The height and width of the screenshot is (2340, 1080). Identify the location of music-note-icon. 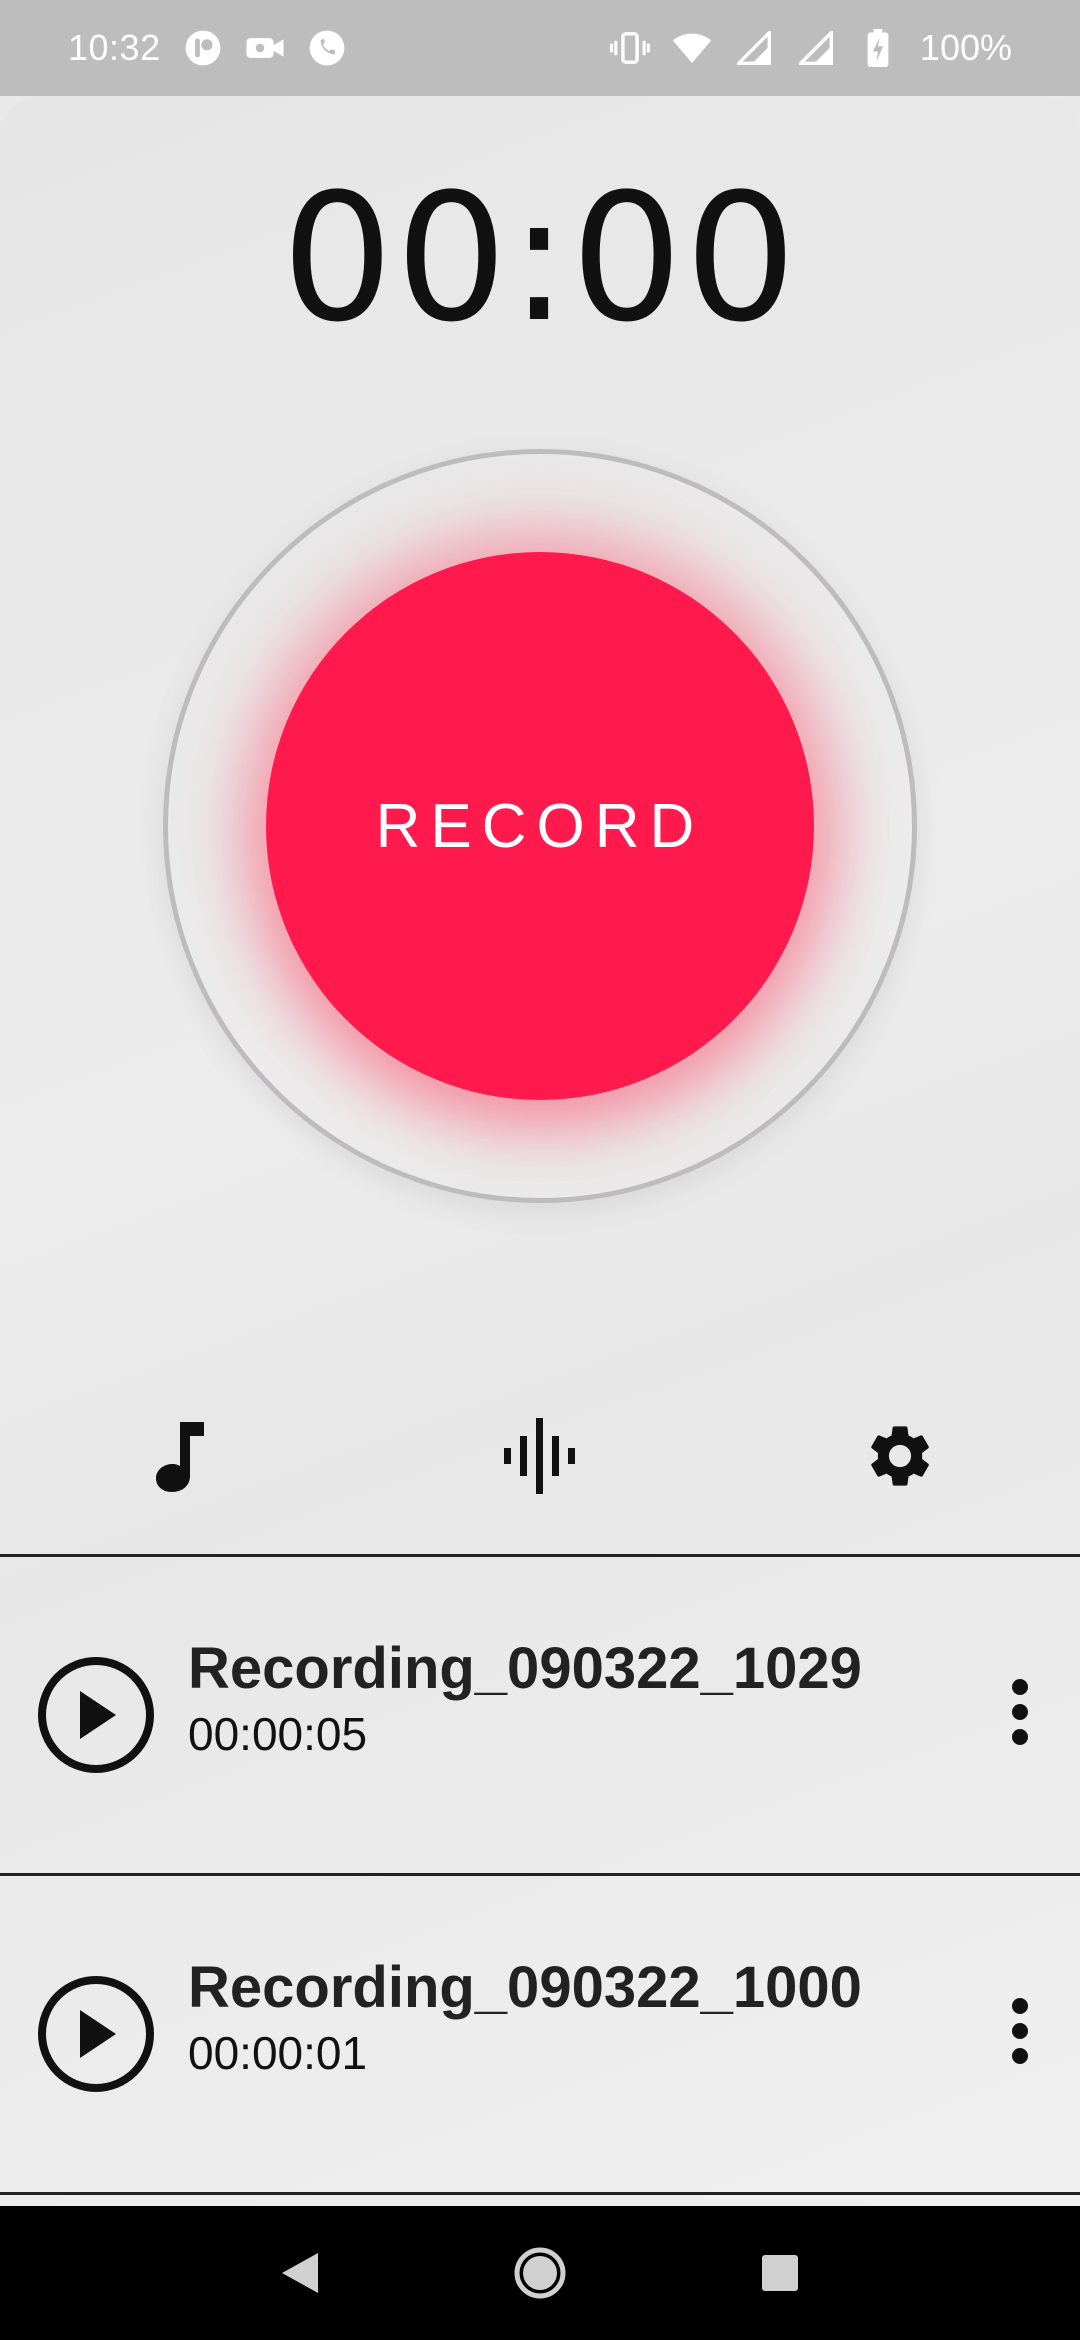
(180, 1457).